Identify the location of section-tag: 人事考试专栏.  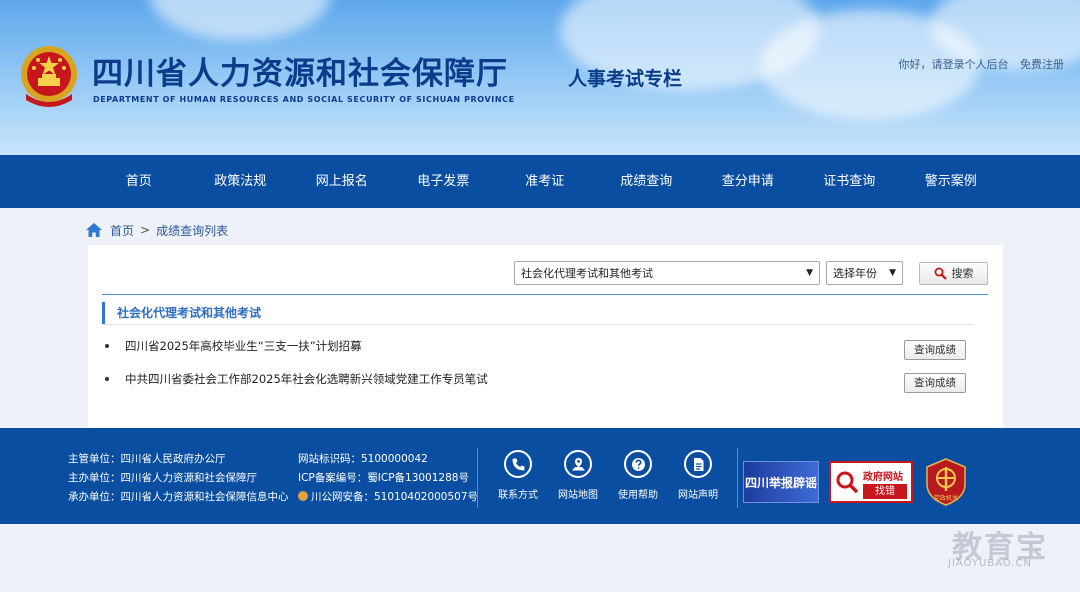
(625, 79).